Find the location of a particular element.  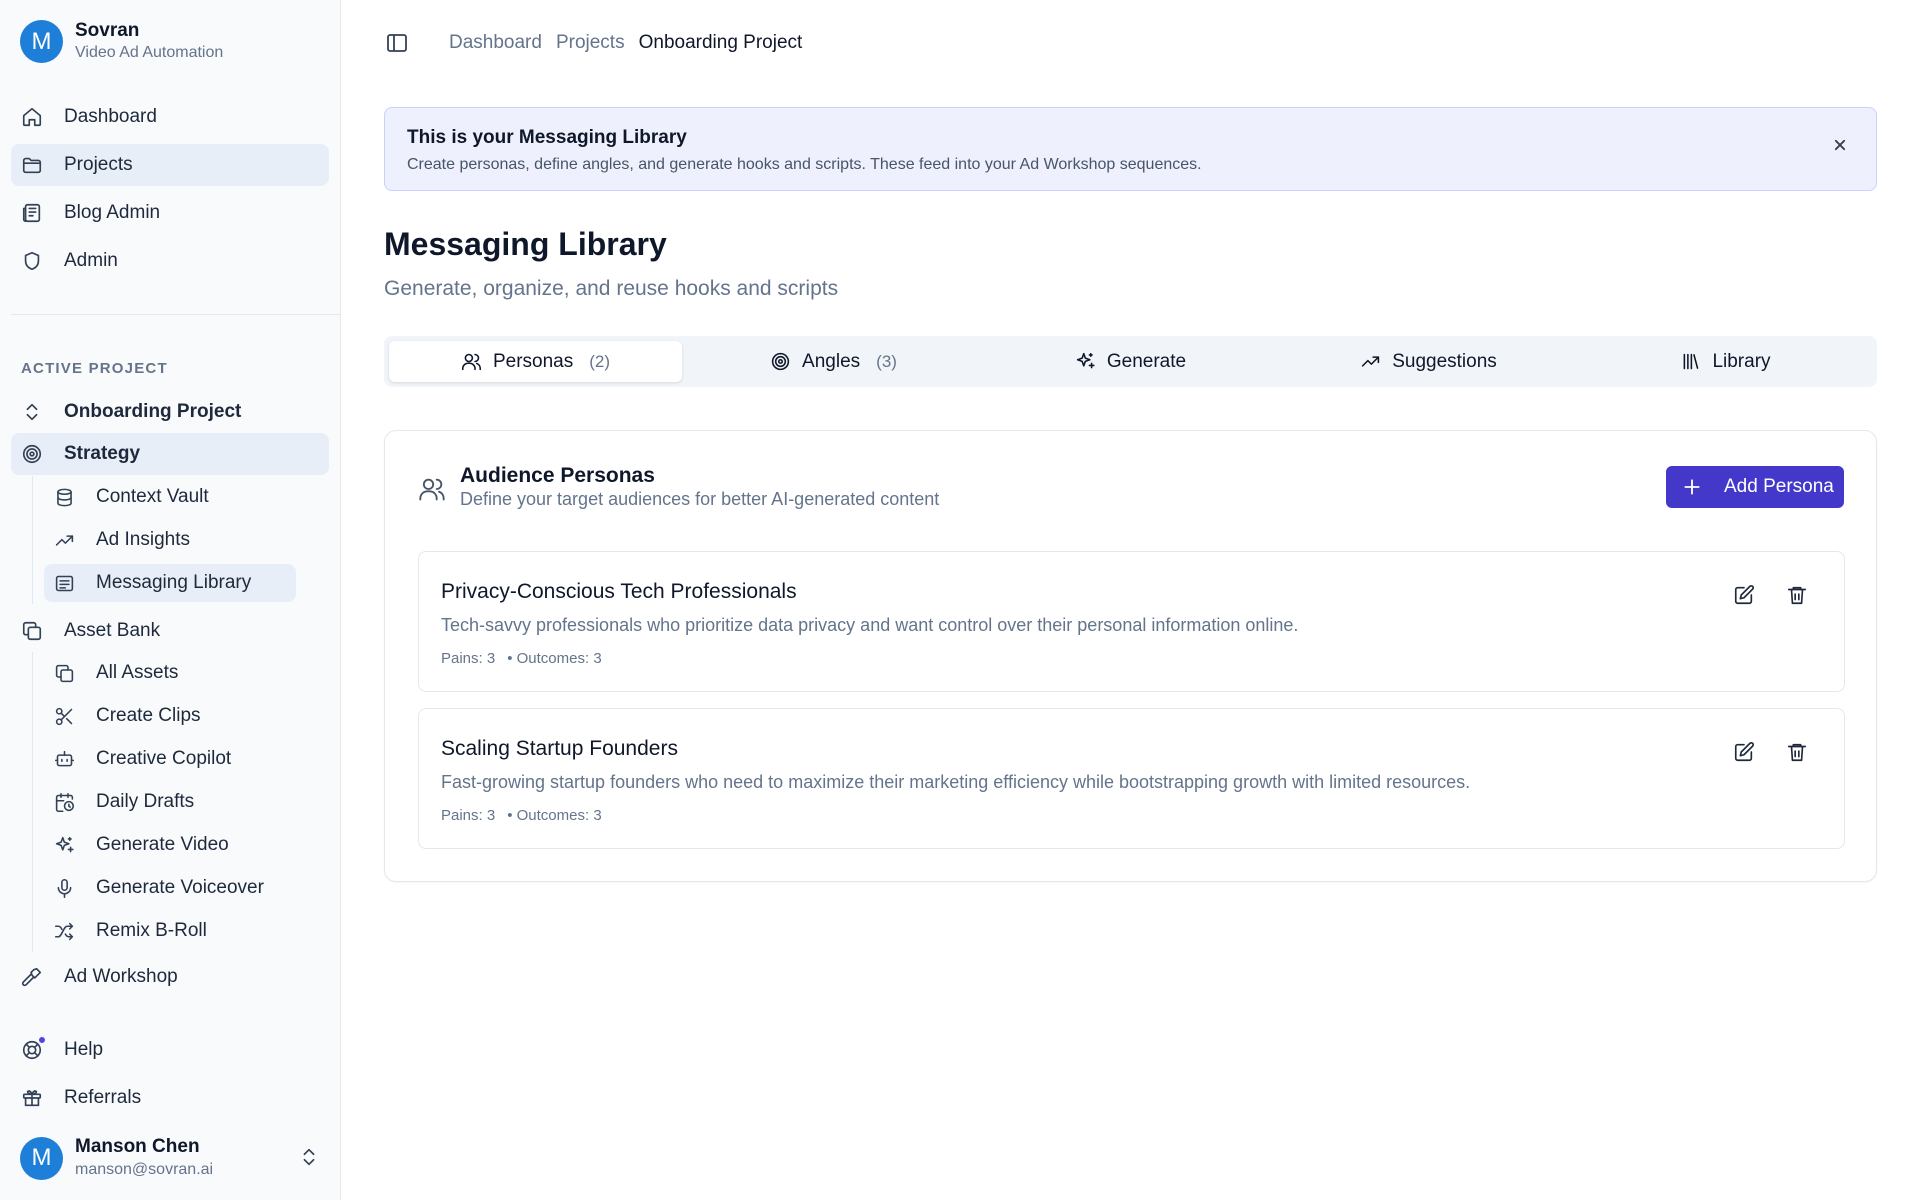

sidebar-item-dashboard: Dashboard is located at coordinates (170, 117).